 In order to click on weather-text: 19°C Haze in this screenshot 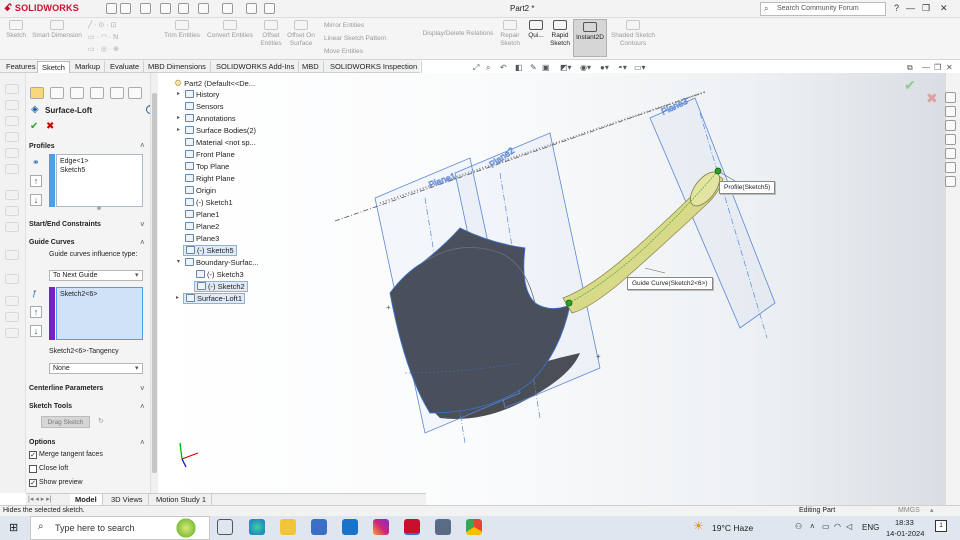, I will do `click(732, 528)`.